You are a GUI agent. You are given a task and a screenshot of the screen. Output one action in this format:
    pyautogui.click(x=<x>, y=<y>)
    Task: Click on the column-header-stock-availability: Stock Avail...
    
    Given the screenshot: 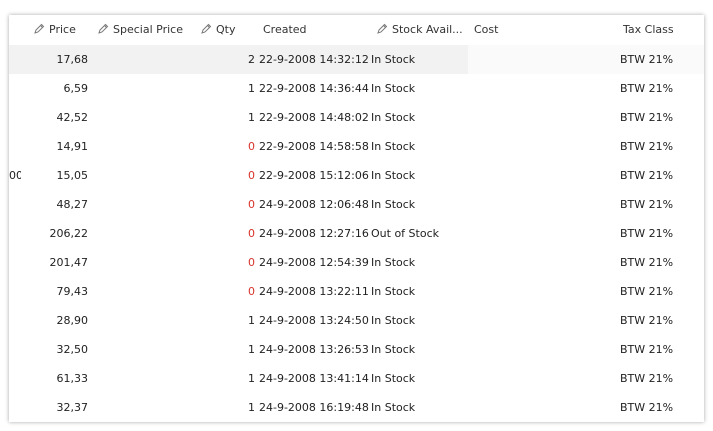 What is the action you would take?
    pyautogui.click(x=419, y=30)
    